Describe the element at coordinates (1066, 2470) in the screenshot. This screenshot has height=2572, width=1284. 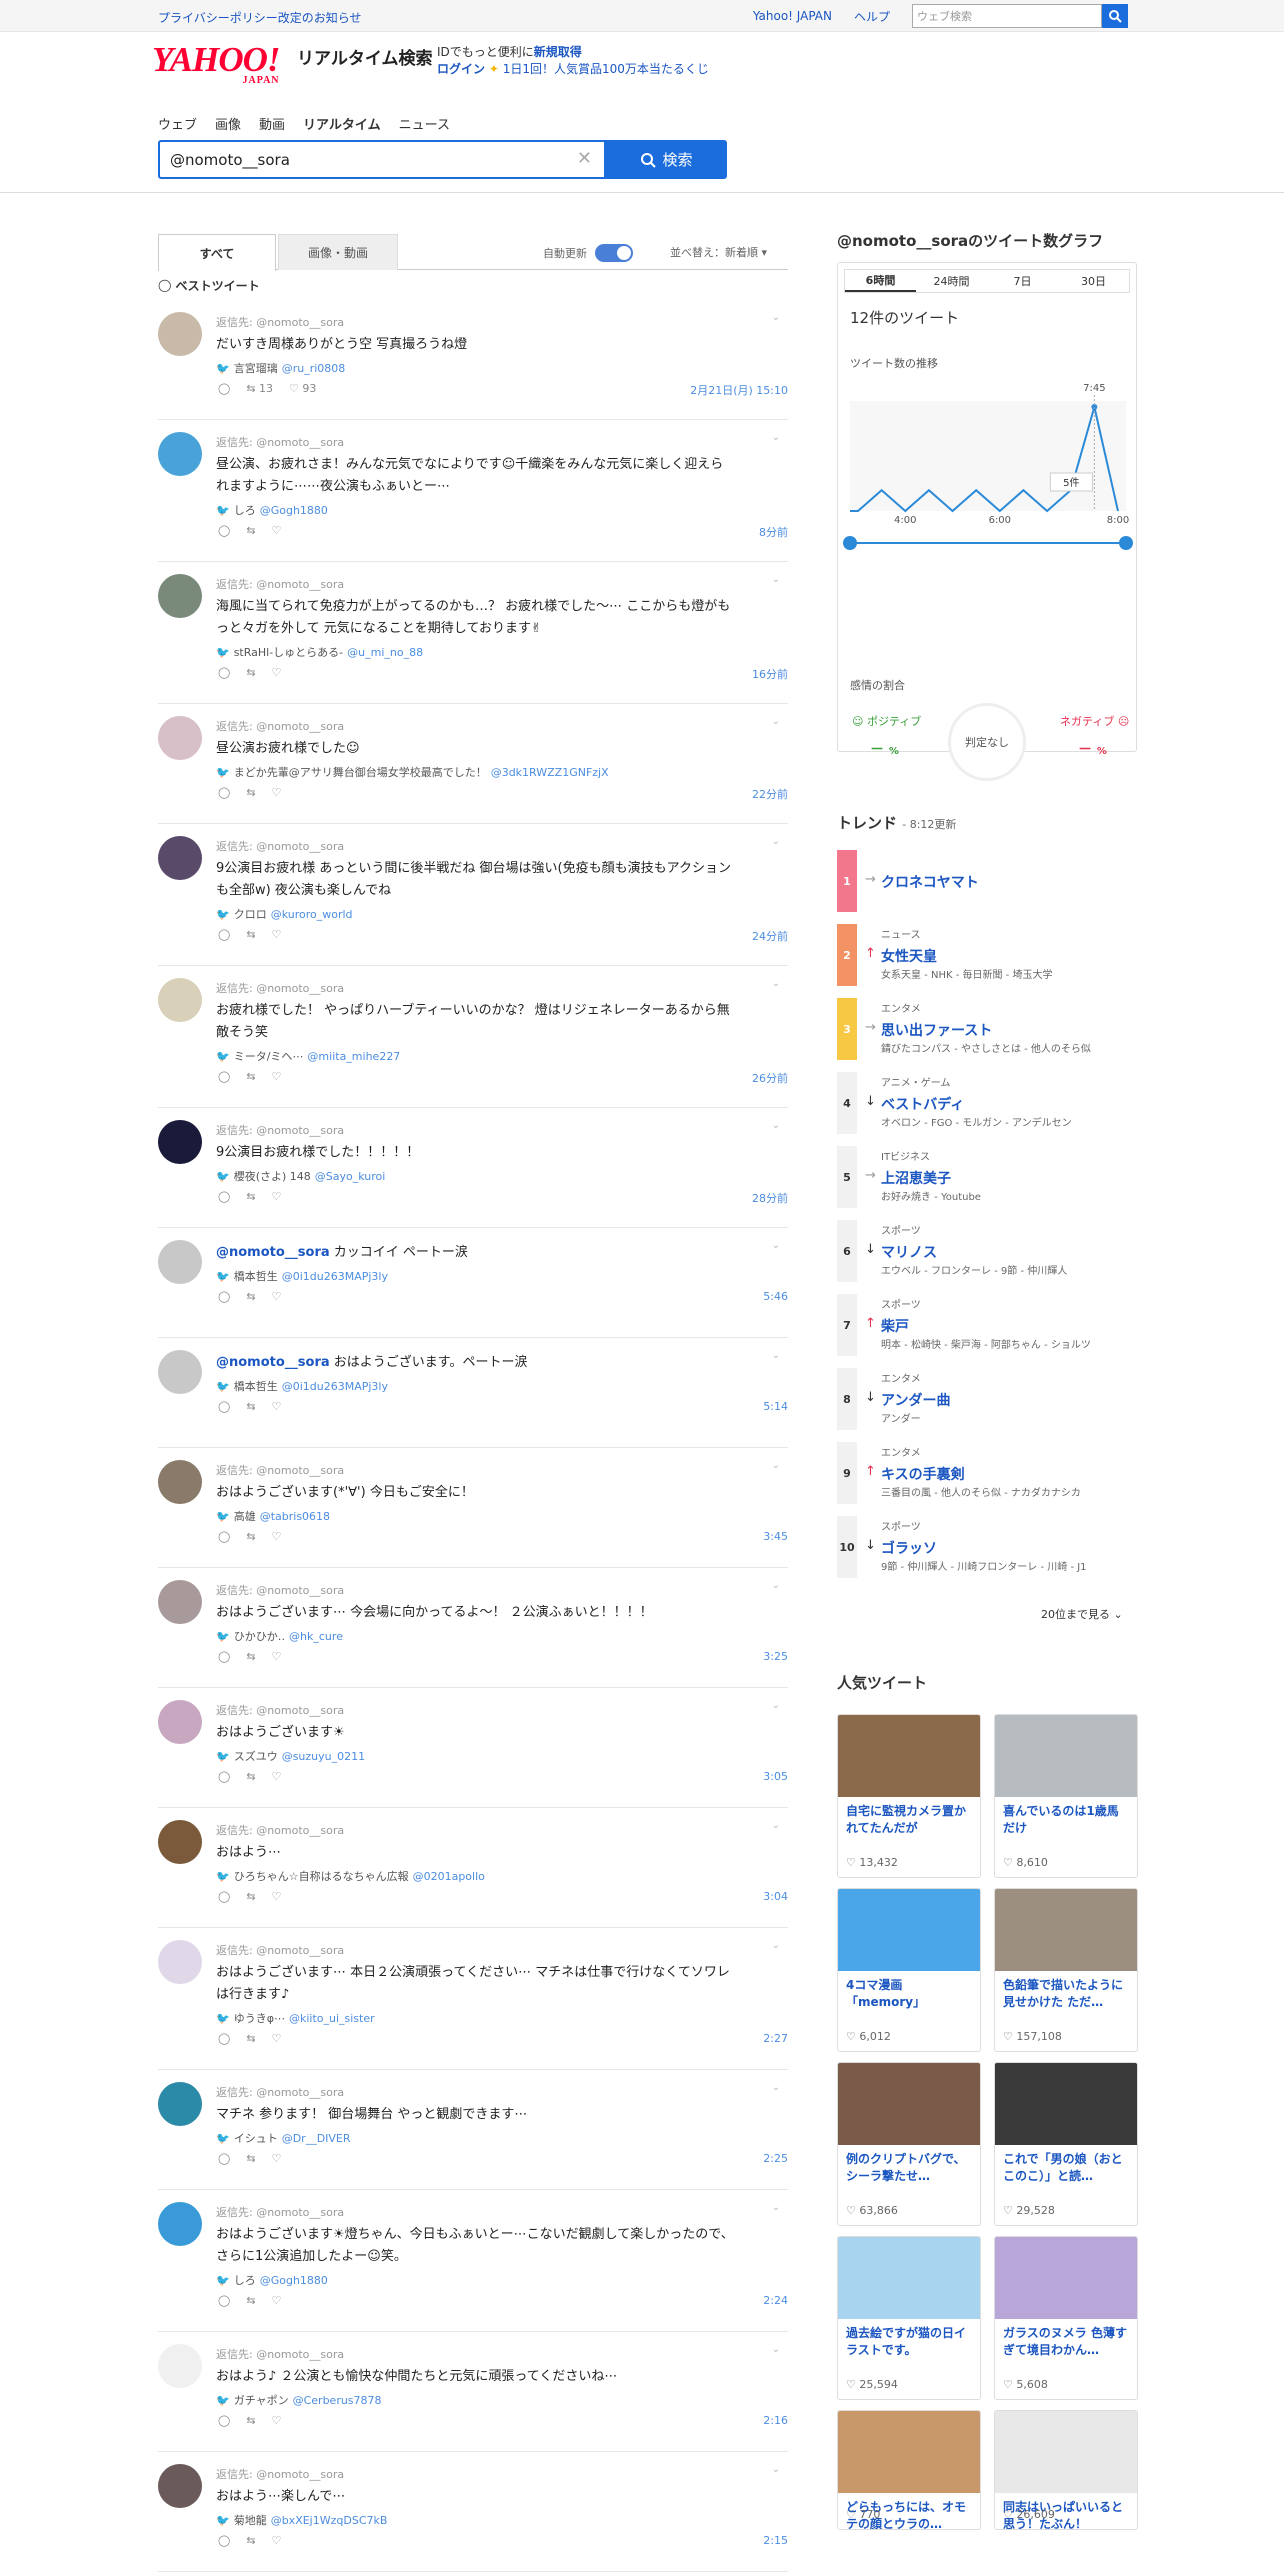
I see `popular-tweet-card: 同志はいっぱいいると思う！たぶん！ ♡ 26,609` at that location.